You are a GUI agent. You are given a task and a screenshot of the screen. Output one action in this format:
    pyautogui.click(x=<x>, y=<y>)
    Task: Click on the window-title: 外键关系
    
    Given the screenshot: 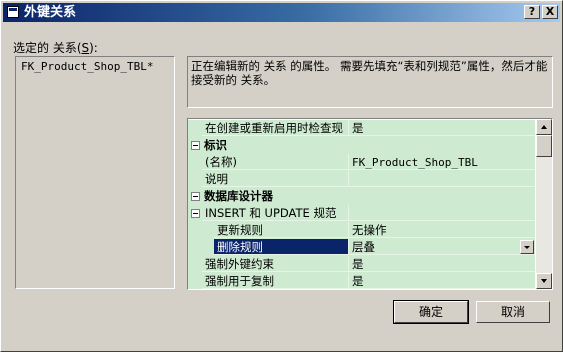 What is the action you would take?
    pyautogui.click(x=50, y=12)
    